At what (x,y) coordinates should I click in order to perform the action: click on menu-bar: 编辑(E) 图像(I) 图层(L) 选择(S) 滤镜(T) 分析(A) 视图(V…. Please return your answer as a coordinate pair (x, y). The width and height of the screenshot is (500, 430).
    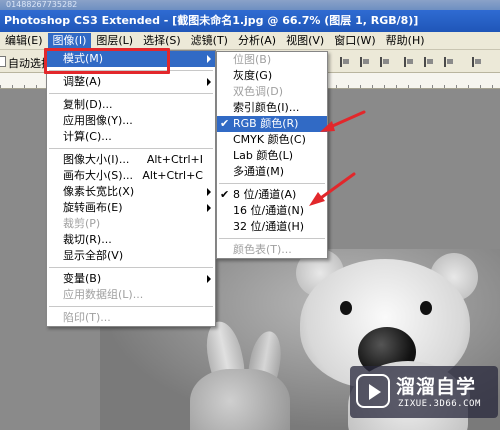
    Looking at the image, I should click on (250, 41).